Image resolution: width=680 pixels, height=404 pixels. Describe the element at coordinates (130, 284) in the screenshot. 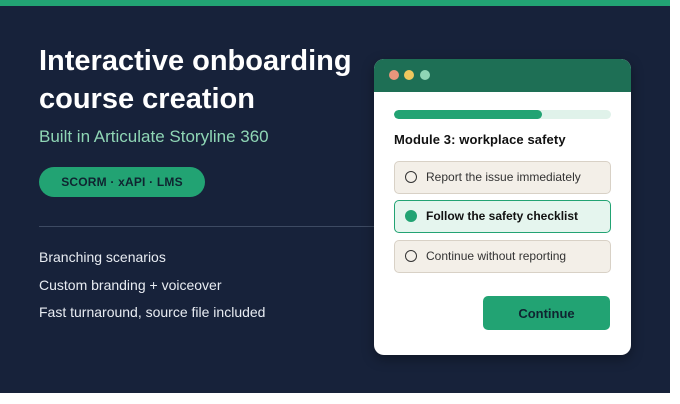

I see `feature-item: Custom branding + voiceover` at that location.